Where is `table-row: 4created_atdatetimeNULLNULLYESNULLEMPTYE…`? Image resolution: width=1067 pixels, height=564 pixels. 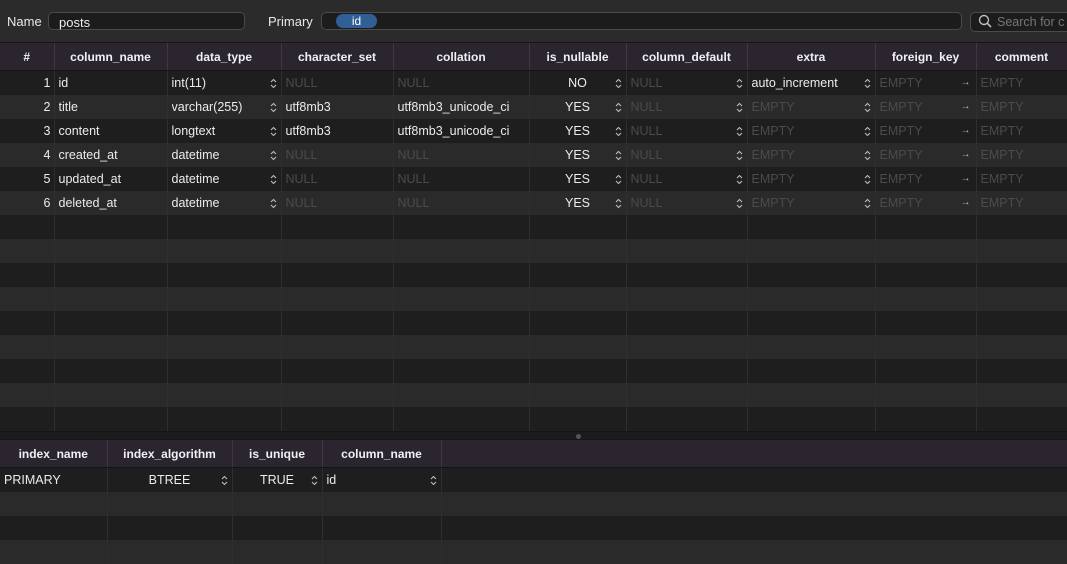 table-row: 4created_atdatetimeNULLNULLYESNULLEMPTYE… is located at coordinates (533, 155).